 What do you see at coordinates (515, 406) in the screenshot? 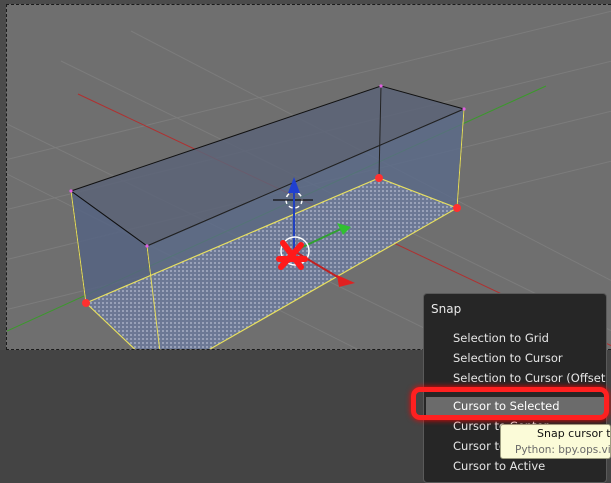
I see `menu-item-cursor-to-selected: Cursor to Selected` at bounding box center [515, 406].